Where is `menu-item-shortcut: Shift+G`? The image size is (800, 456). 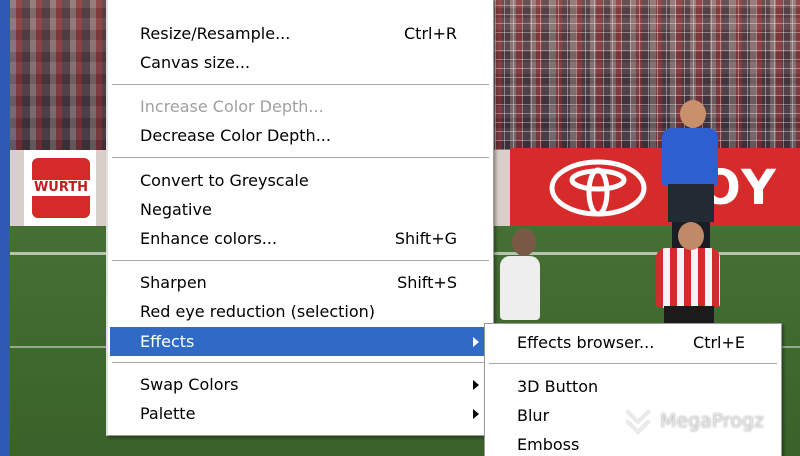 menu-item-shortcut: Shift+G is located at coordinates (425, 238).